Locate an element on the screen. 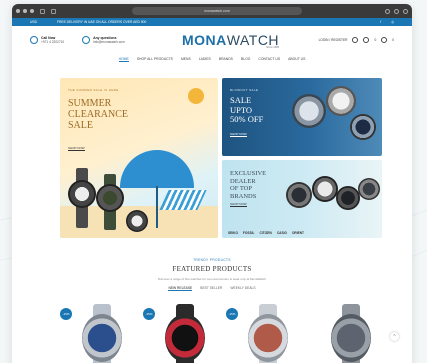  login-link: LOGIN / REGISTER is located at coordinates (333, 40).